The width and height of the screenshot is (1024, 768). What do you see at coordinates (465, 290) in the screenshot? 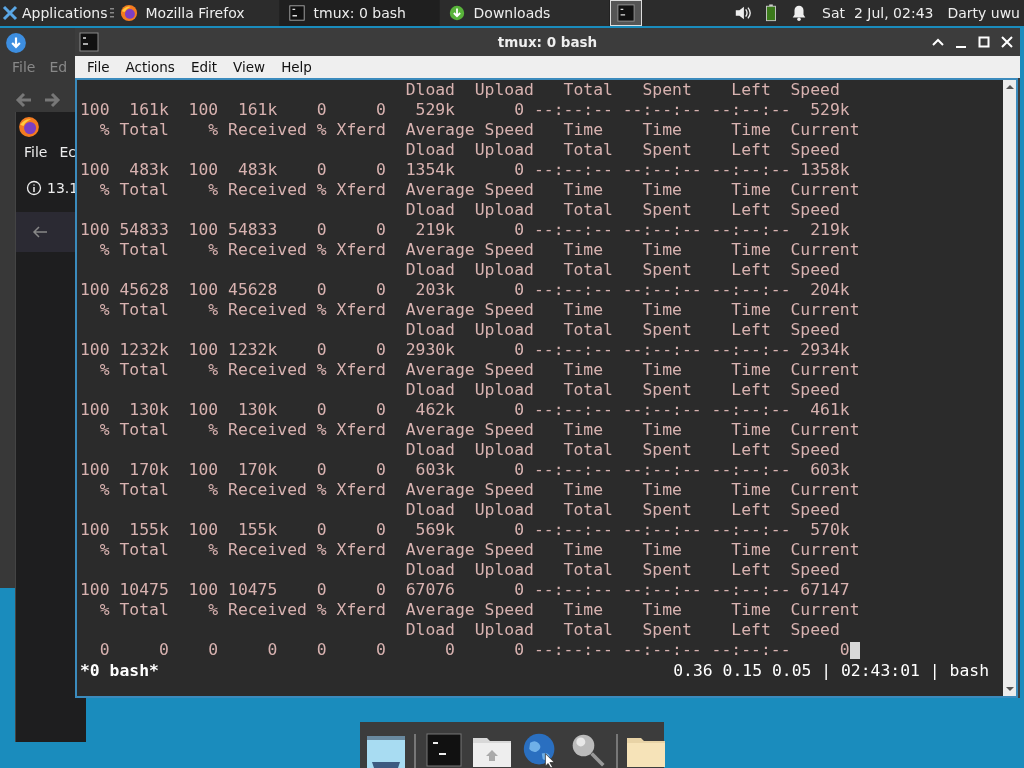
I see `terminal-line: 100 45628 100 45628 0 0 203k 0 --:--:-- --:--:-- --:--:-- 204k` at bounding box center [465, 290].